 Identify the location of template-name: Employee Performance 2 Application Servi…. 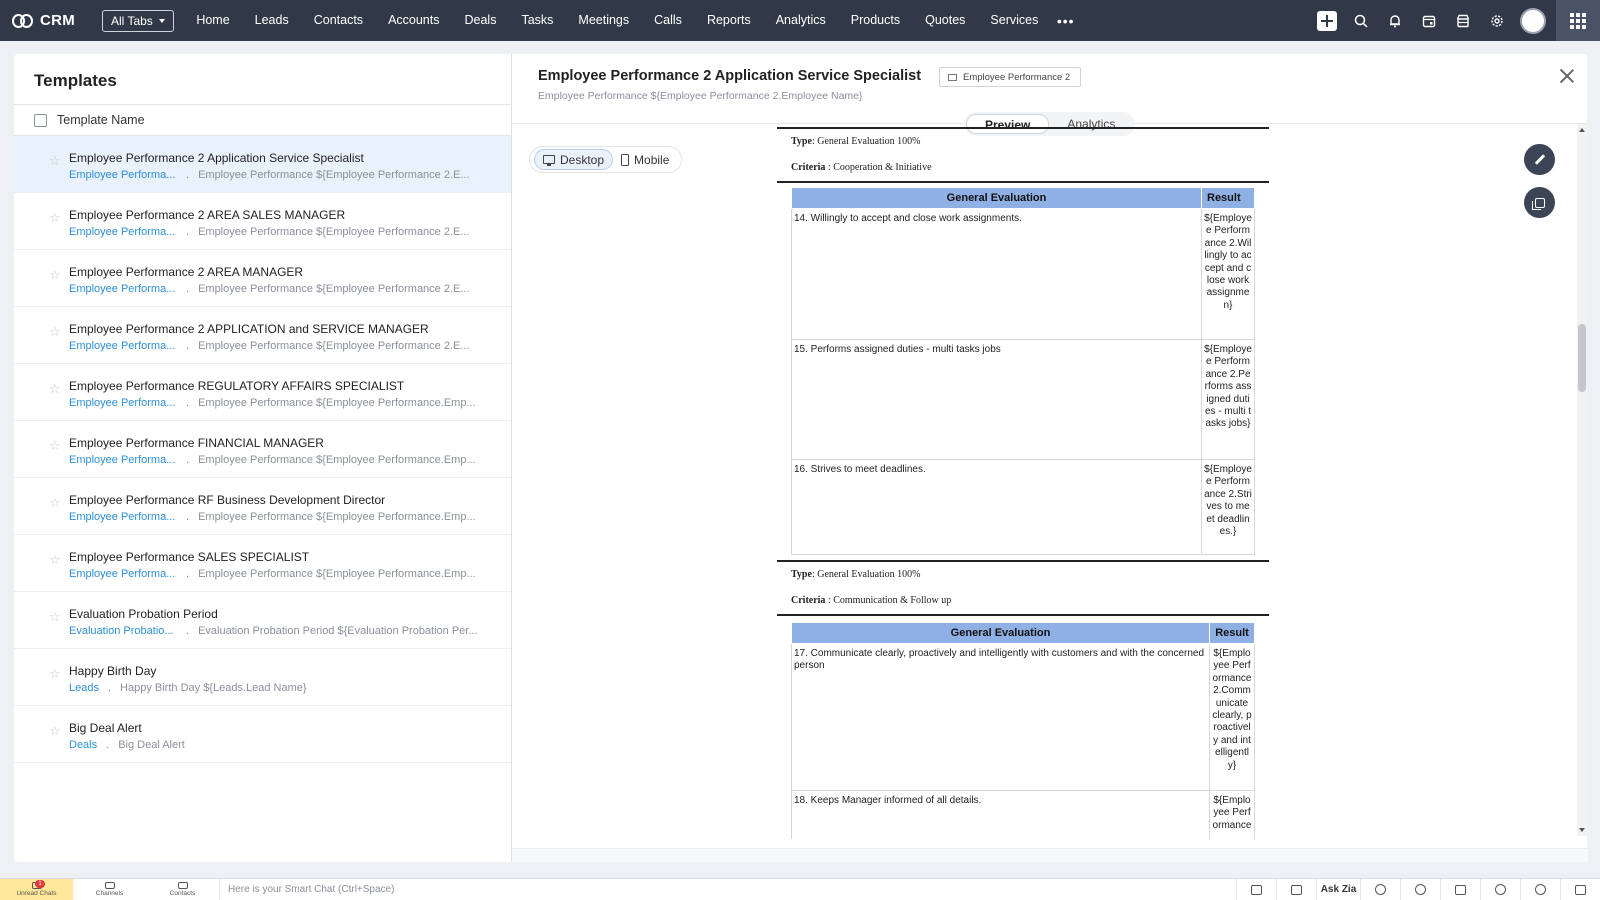
(216, 158).